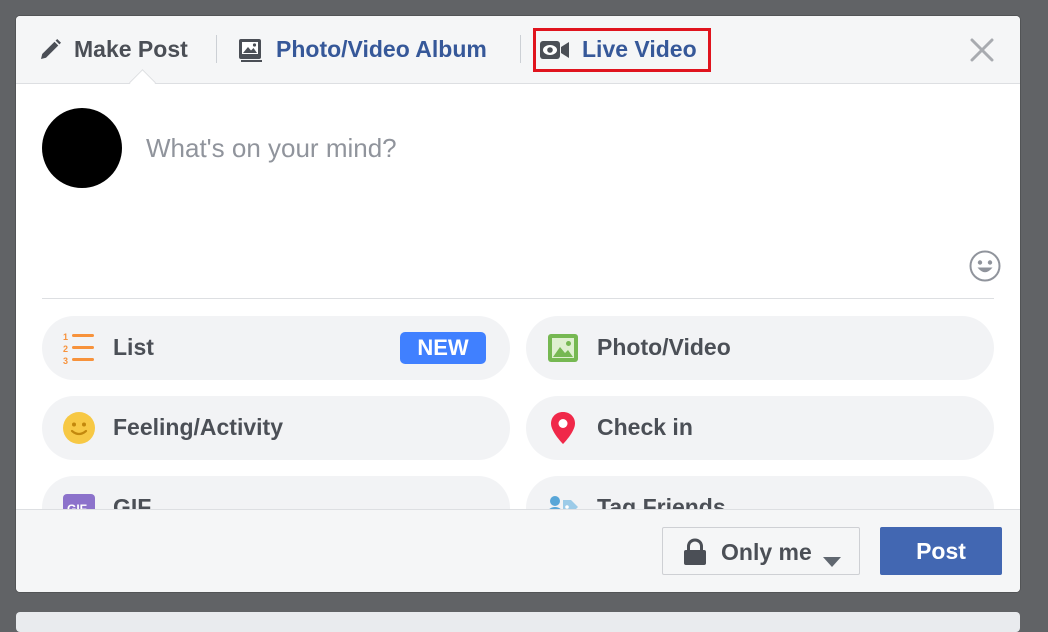 This screenshot has width=1048, height=632. I want to click on tab-photo-video-album: Photo/Video Album, so click(362, 49).